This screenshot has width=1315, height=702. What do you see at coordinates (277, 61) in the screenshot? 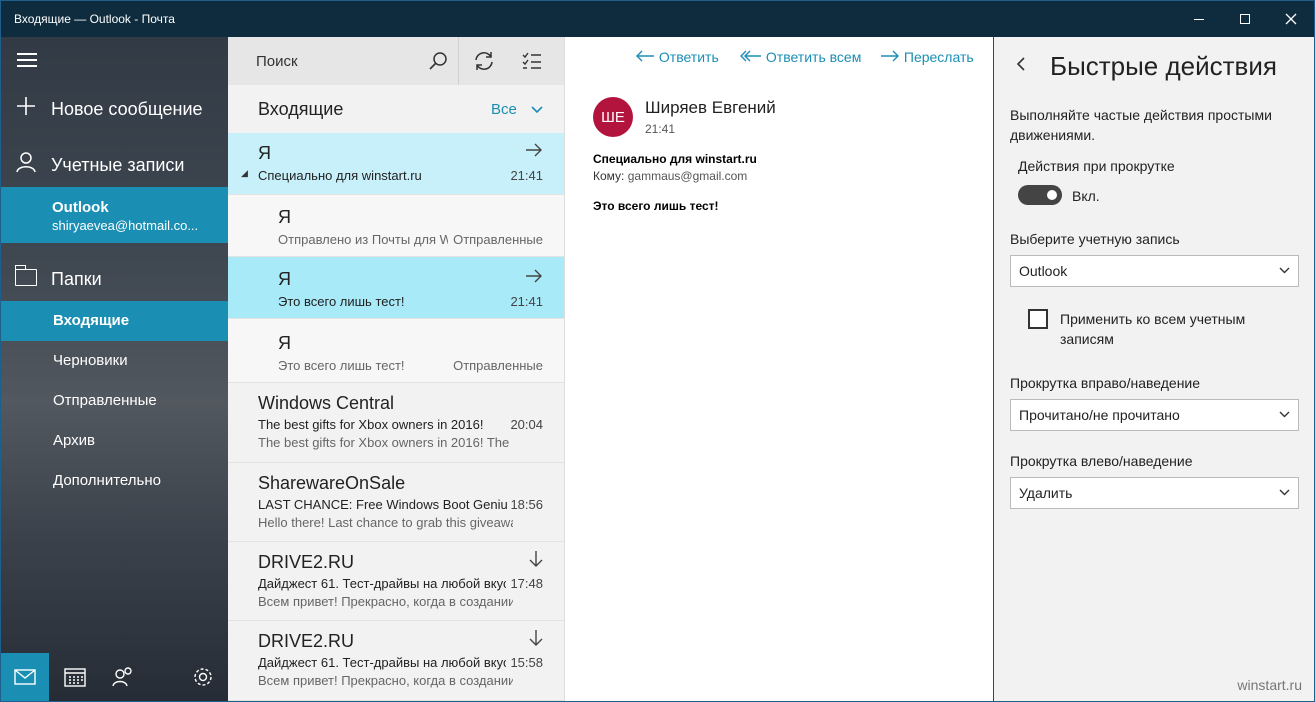
I see `search-input: Поиск` at bounding box center [277, 61].